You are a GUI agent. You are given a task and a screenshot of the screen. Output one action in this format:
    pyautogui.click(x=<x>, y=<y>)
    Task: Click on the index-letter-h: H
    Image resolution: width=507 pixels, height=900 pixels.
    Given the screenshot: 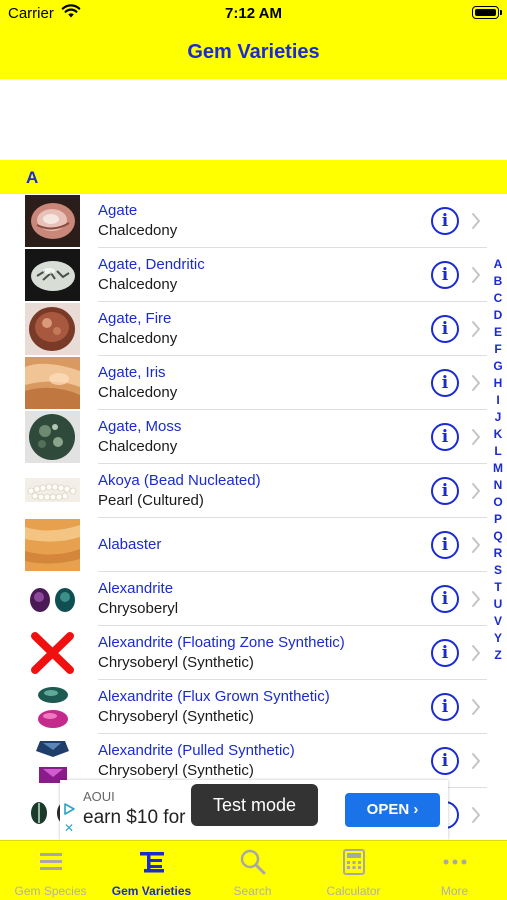 What is the action you would take?
    pyautogui.click(x=498, y=383)
    